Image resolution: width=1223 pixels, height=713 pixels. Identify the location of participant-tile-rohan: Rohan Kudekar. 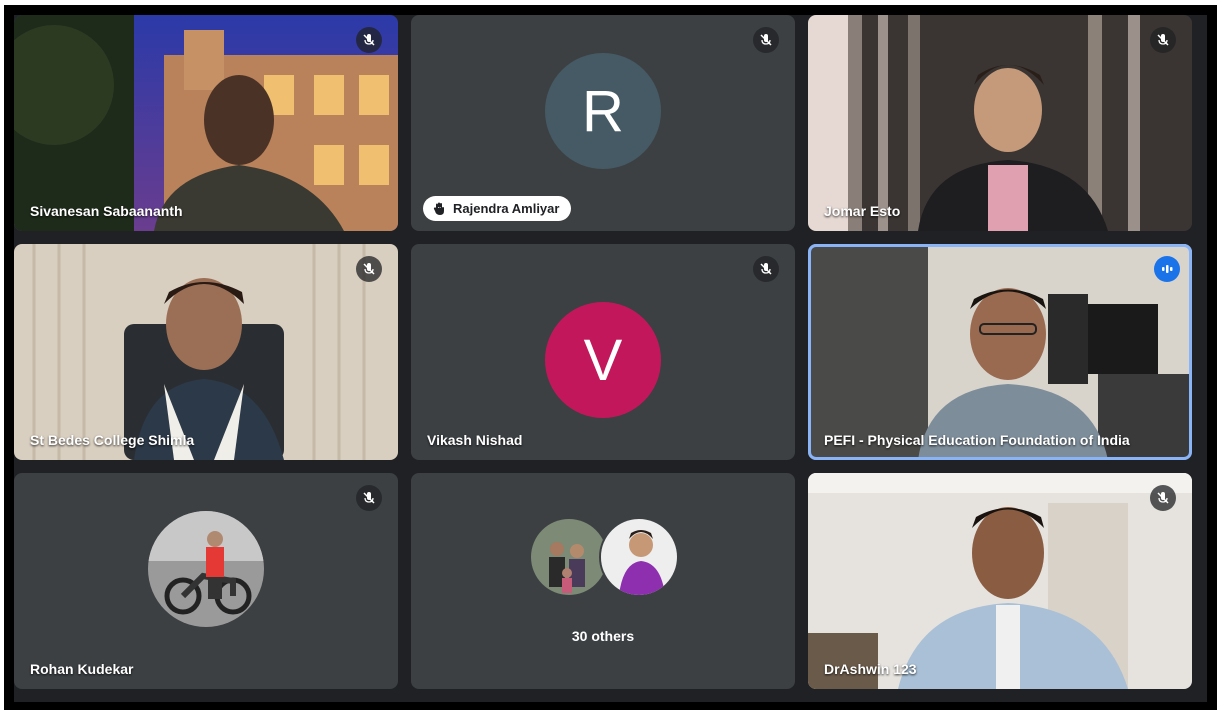
(206, 581).